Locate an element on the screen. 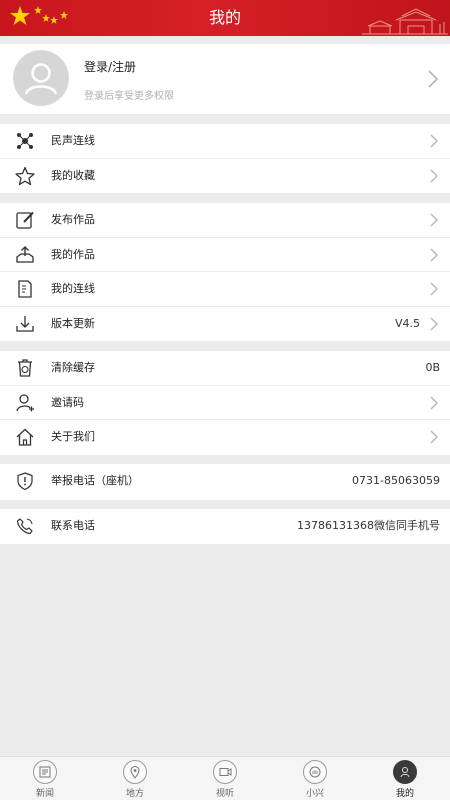  tab-video: 视听 is located at coordinates (225, 778).